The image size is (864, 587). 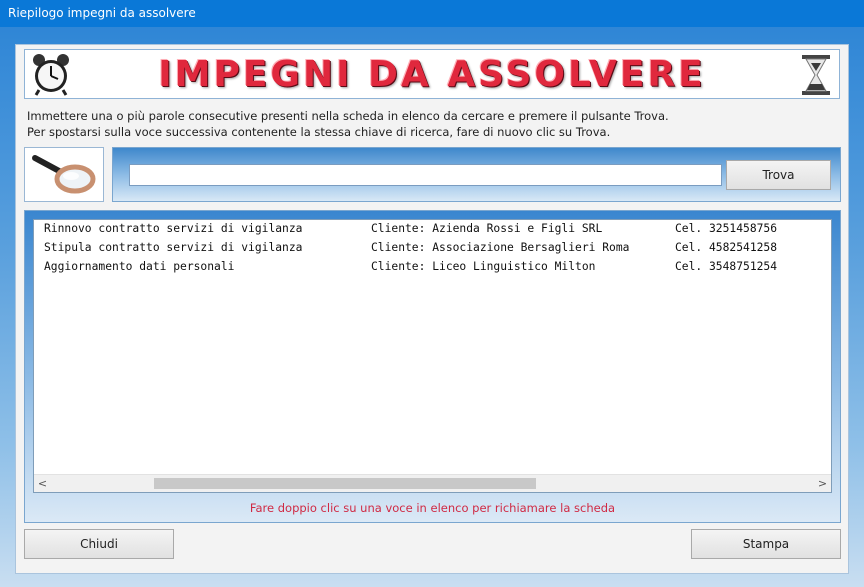 I want to click on magnifier-icon, so click(x=64, y=174).